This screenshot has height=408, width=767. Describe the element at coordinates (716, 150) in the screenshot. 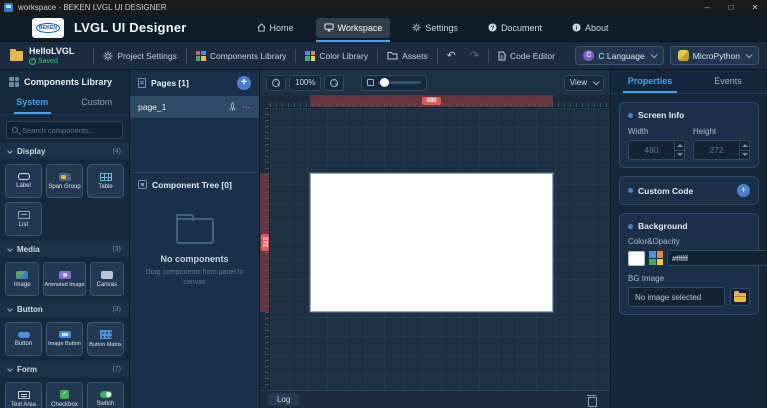

I see `height-input` at that location.